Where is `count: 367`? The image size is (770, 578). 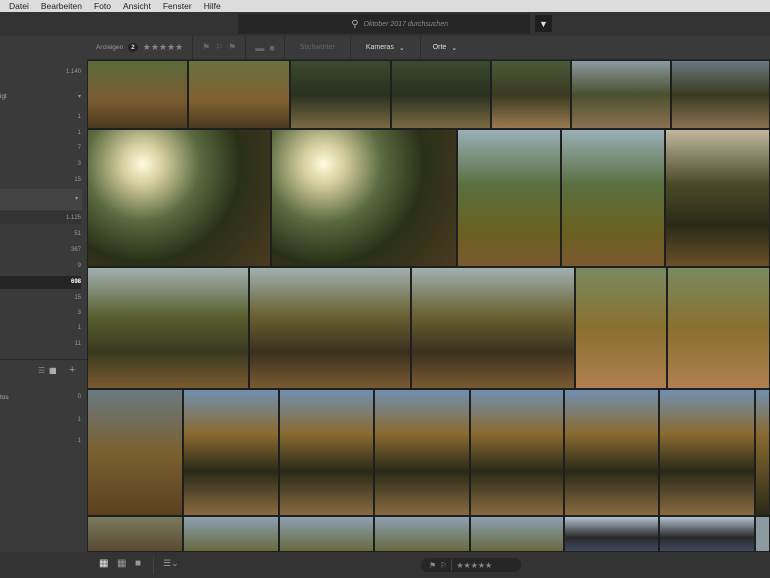 count: 367 is located at coordinates (75, 250).